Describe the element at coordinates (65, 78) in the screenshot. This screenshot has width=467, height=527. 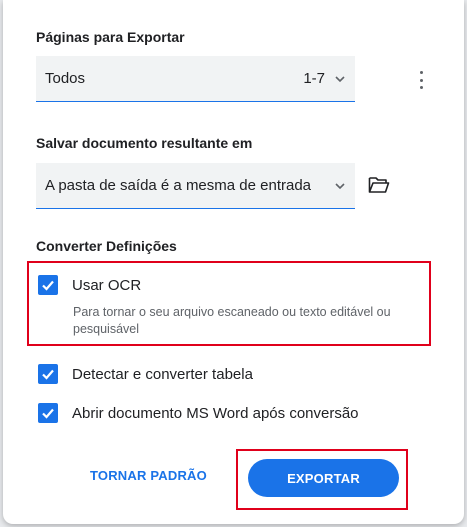
I see `pages-select-value: Todos` at that location.